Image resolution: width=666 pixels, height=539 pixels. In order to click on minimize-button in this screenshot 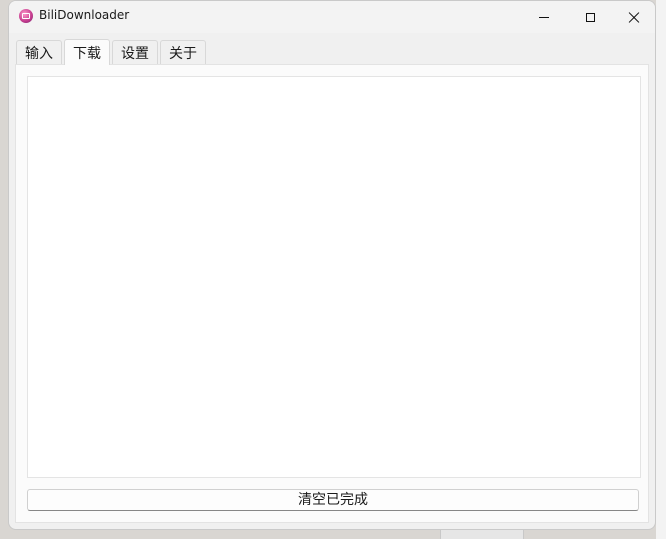, I will do `click(544, 17)`.